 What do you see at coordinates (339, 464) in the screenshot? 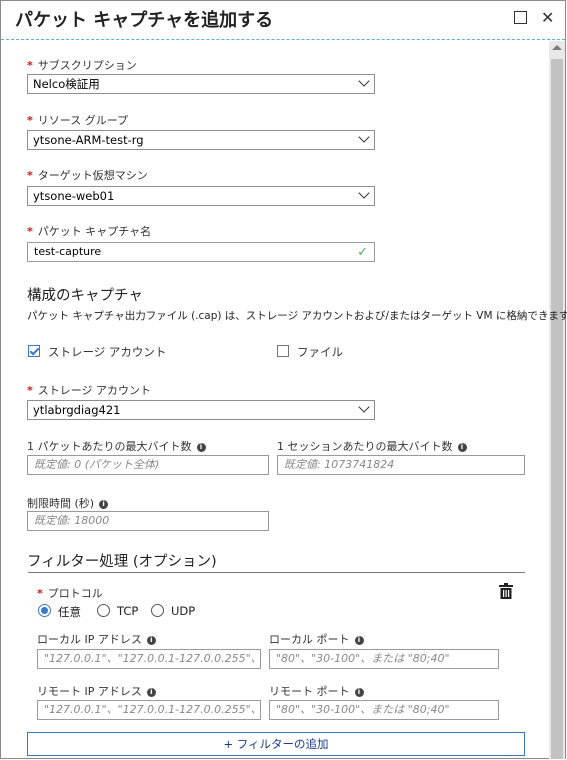
I see `max-bytes-session-placeholder: 既定値: 1073741824` at bounding box center [339, 464].